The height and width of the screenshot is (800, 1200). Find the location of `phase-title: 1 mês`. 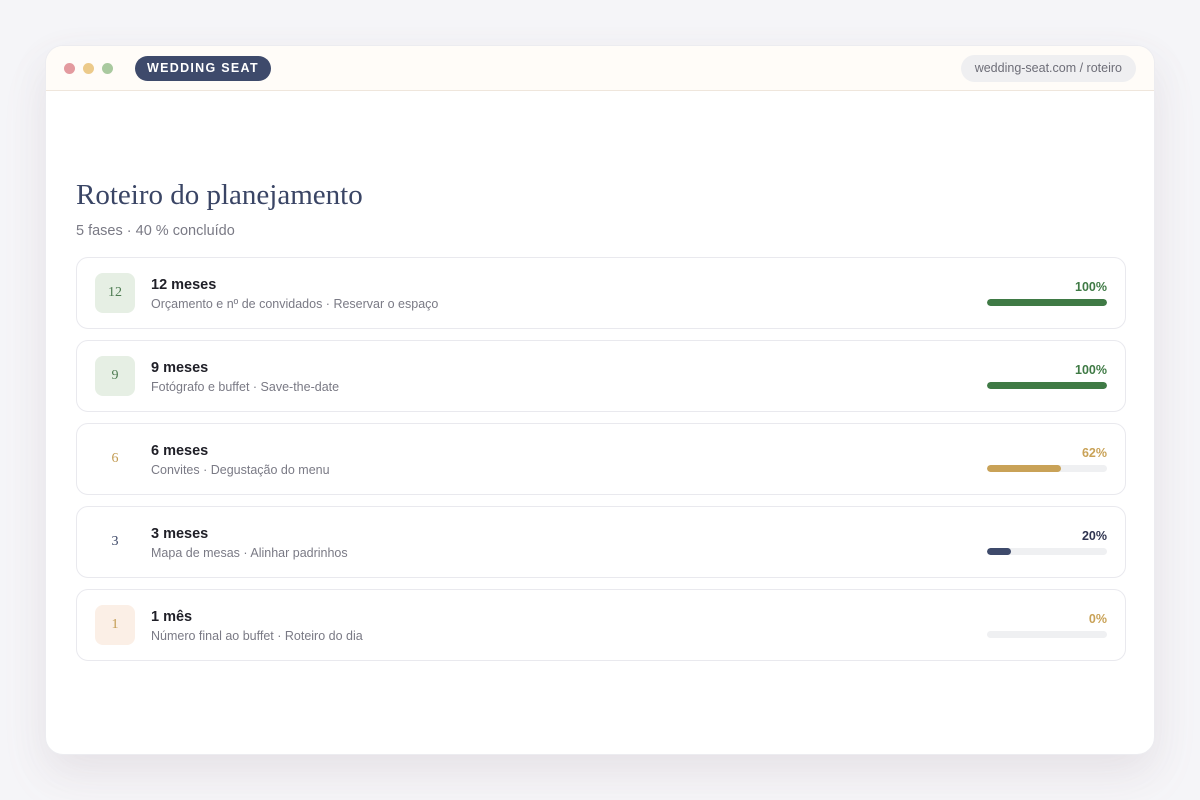

phase-title: 1 mês is located at coordinates (172, 617).